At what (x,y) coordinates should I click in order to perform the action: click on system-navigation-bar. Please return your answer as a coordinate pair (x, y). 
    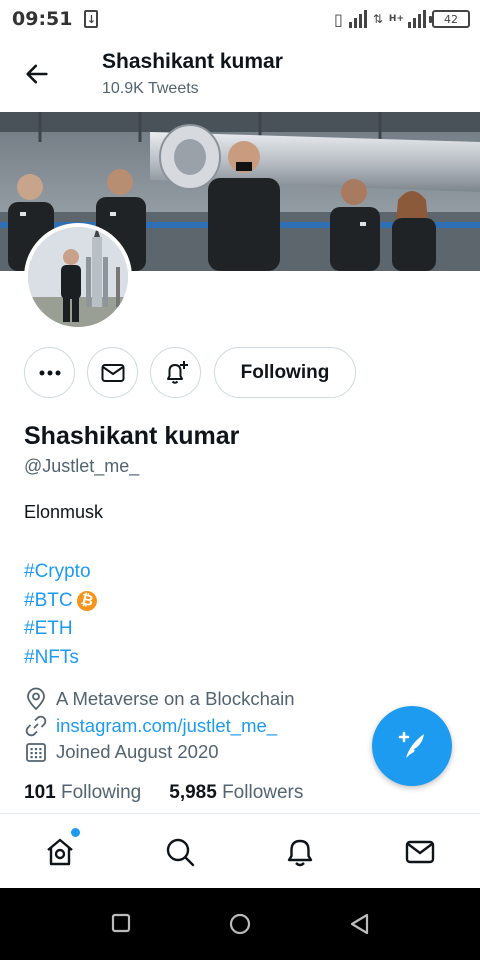
    Looking at the image, I should click on (240, 924).